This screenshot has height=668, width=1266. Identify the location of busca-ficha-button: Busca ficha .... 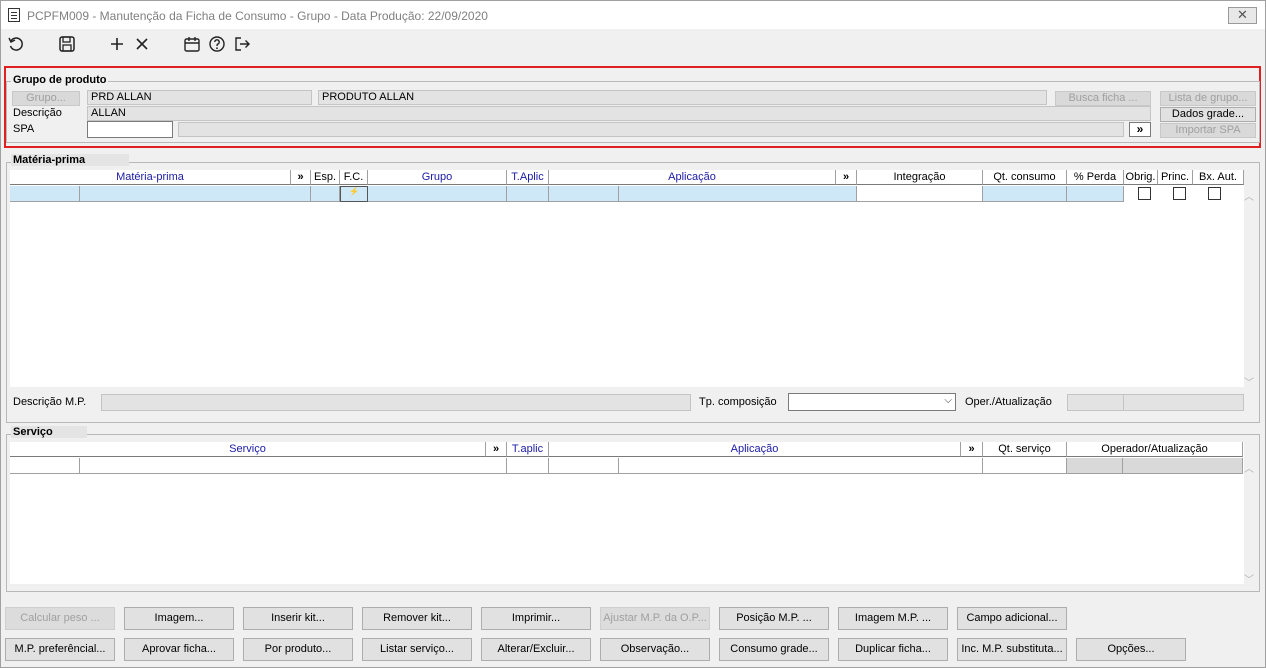
(1103, 98).